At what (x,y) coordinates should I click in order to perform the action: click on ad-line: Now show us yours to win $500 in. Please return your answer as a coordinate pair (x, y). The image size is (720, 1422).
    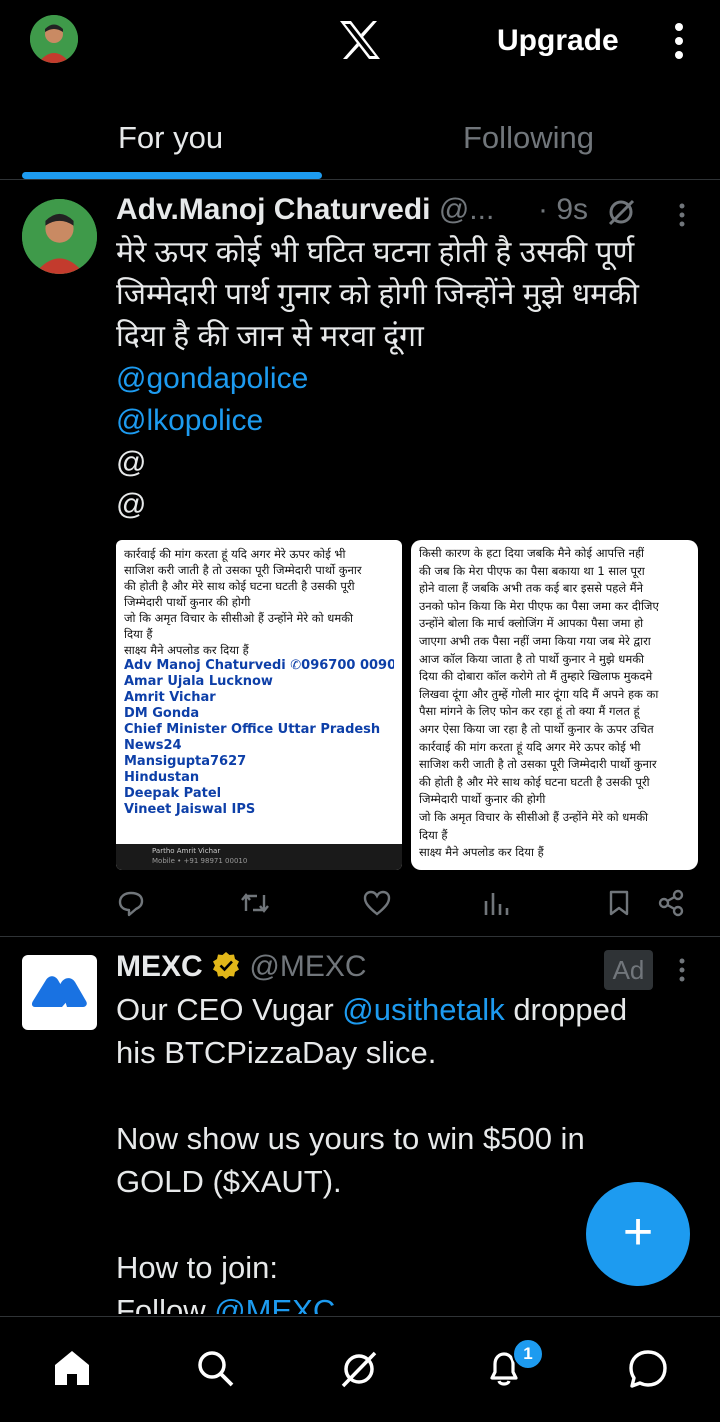
    Looking at the image, I should click on (350, 1138).